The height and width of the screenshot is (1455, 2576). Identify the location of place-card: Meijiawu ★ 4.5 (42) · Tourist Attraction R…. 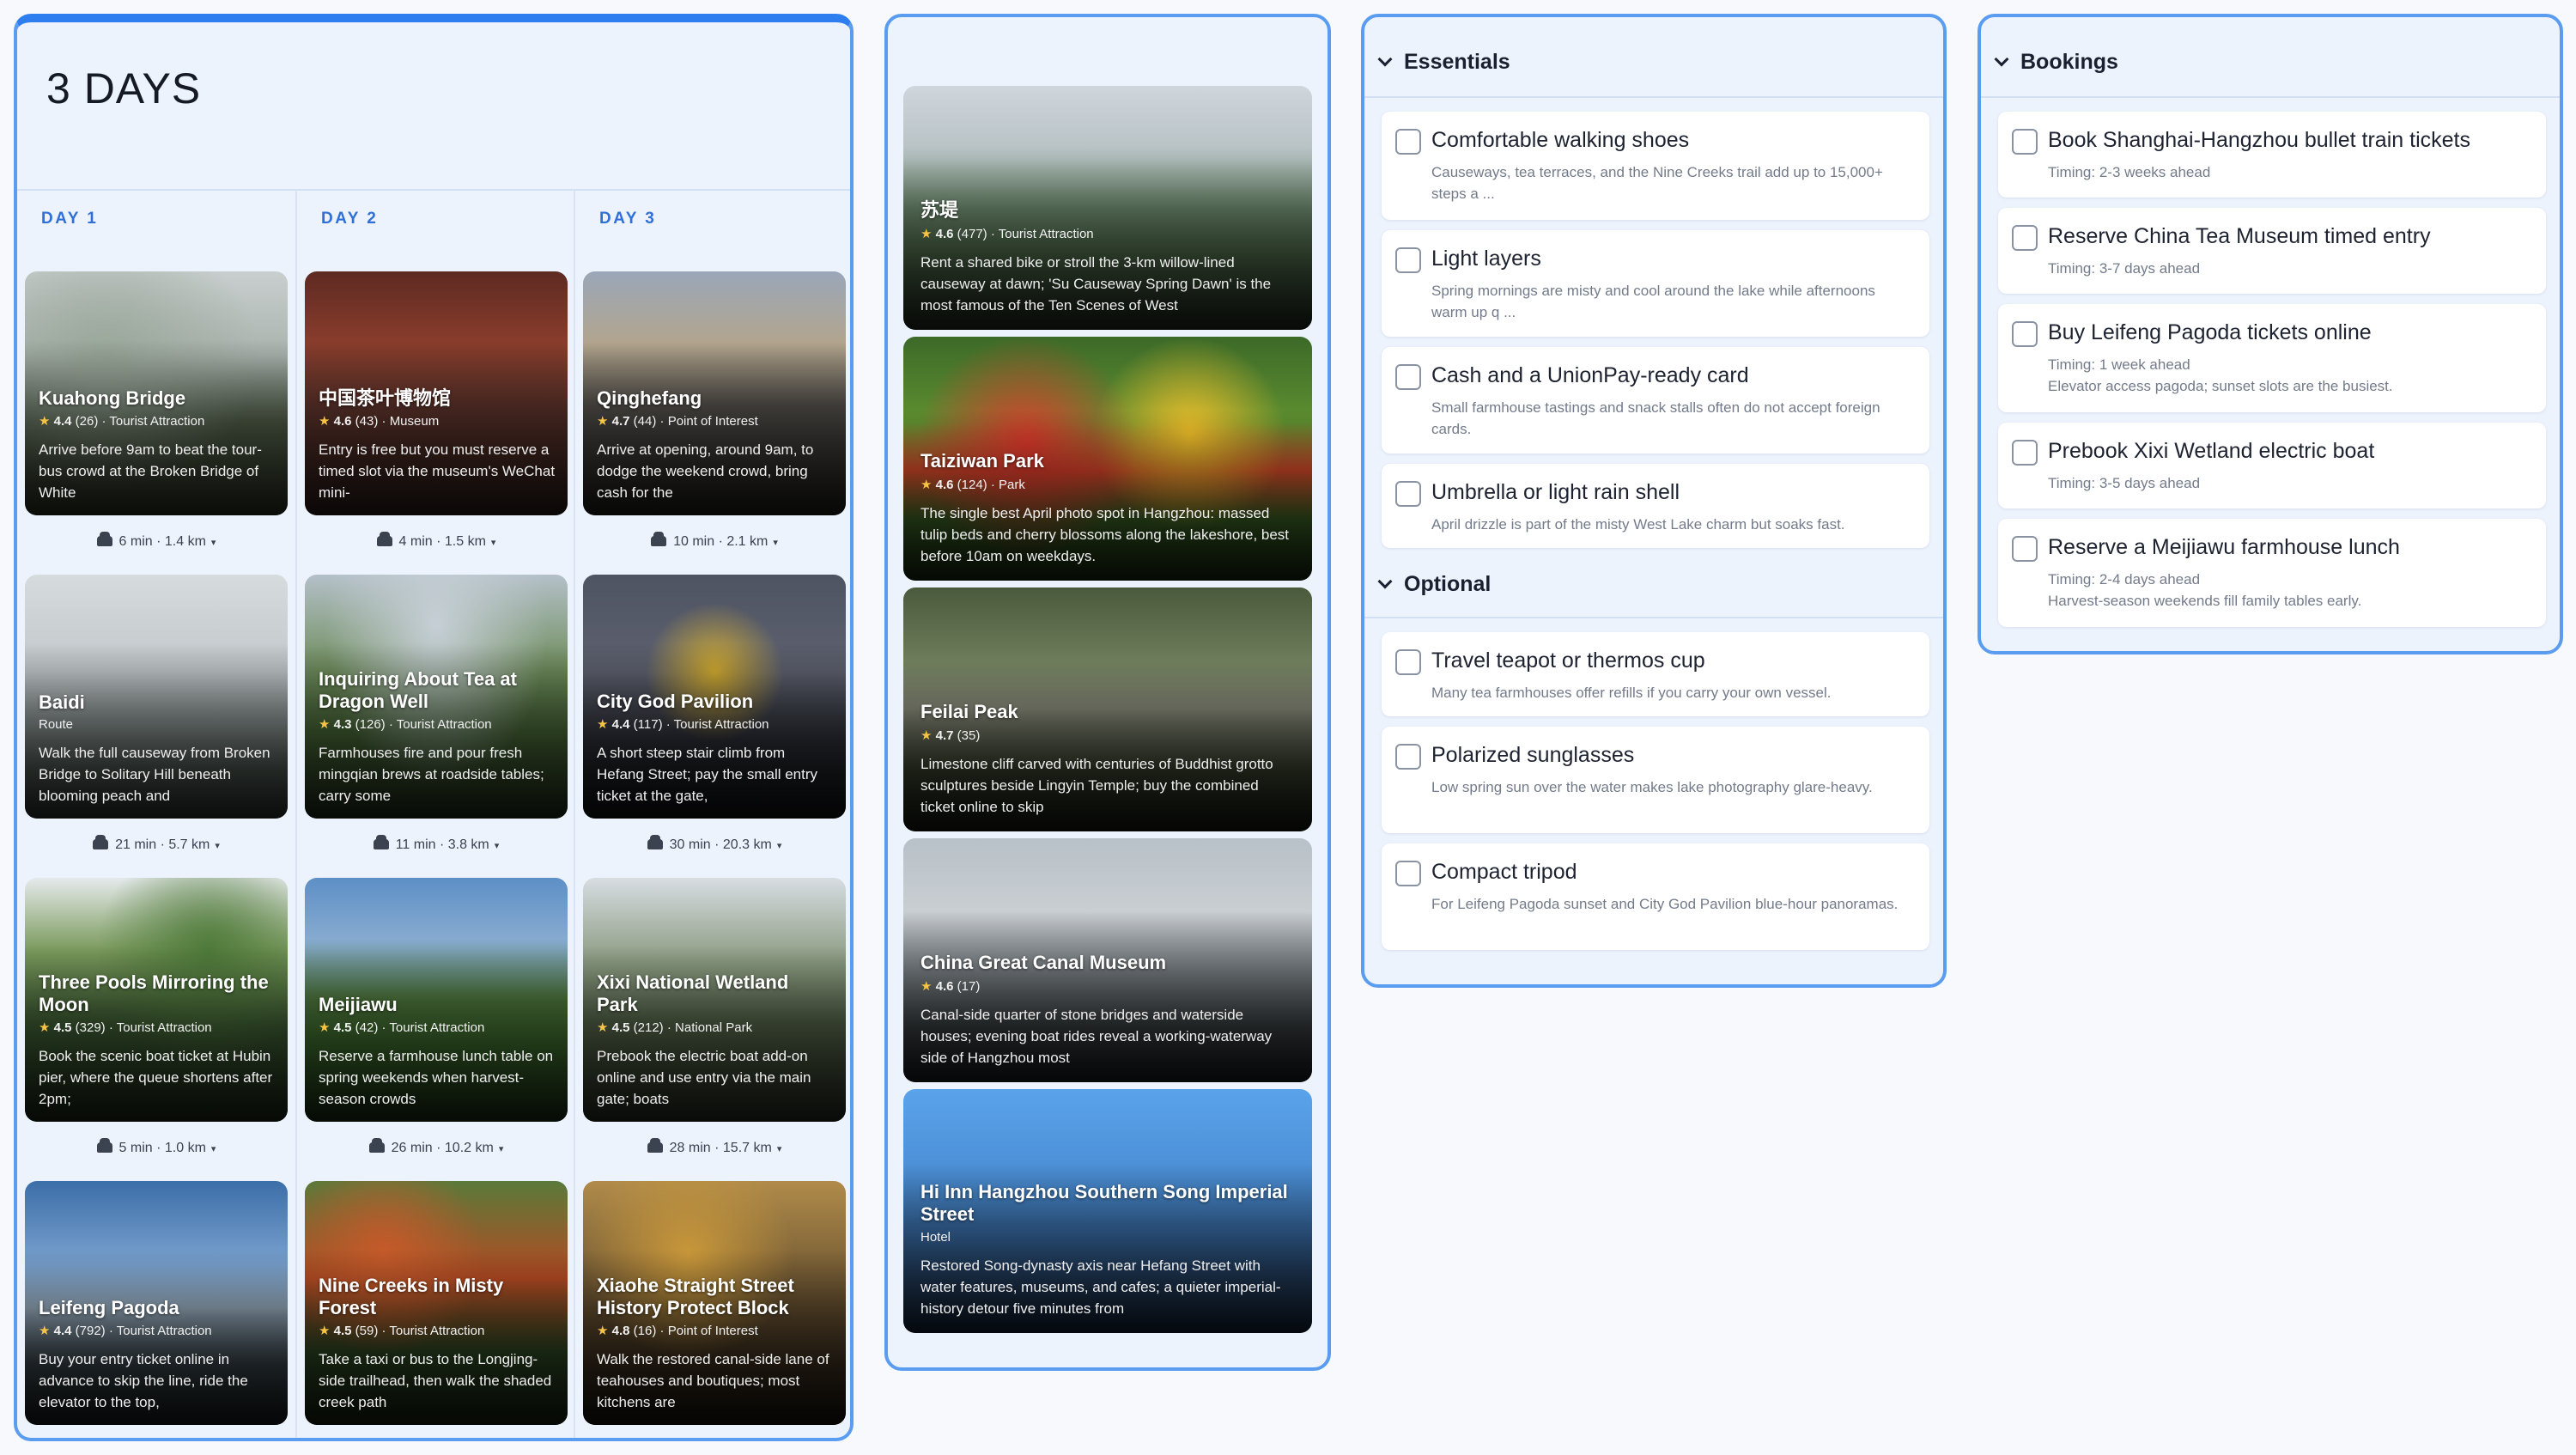
(436, 1000).